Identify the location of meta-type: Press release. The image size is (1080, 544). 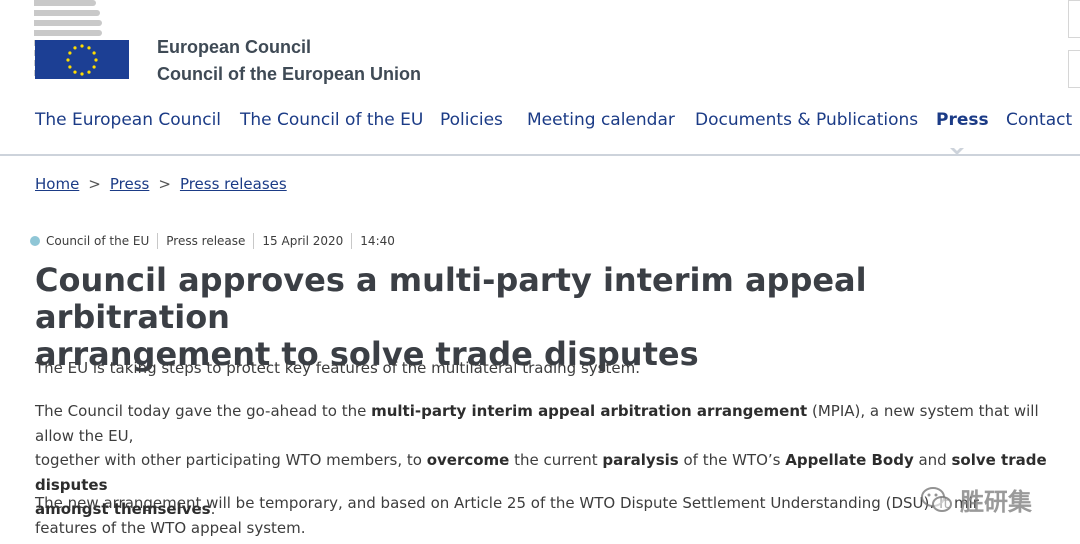
(205, 241).